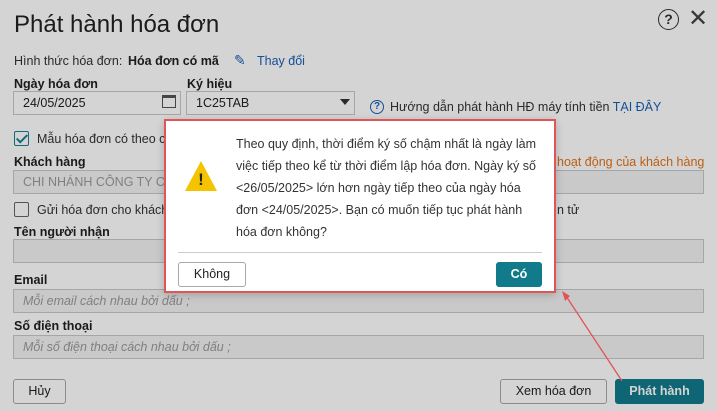  I want to click on annotation-arrow, so click(592, 336).